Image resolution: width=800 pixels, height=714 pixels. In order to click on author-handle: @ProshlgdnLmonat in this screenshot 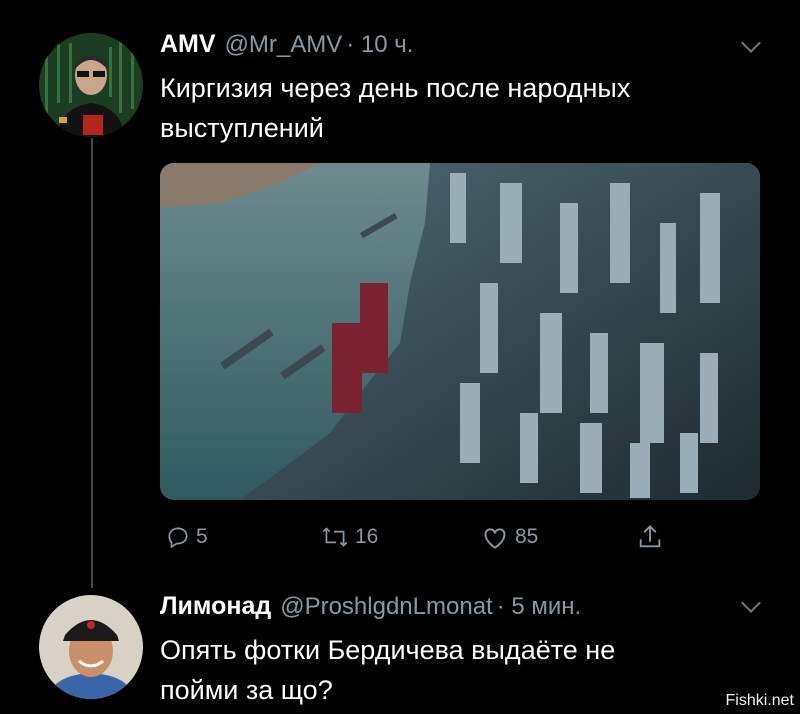, I will do `click(386, 607)`.